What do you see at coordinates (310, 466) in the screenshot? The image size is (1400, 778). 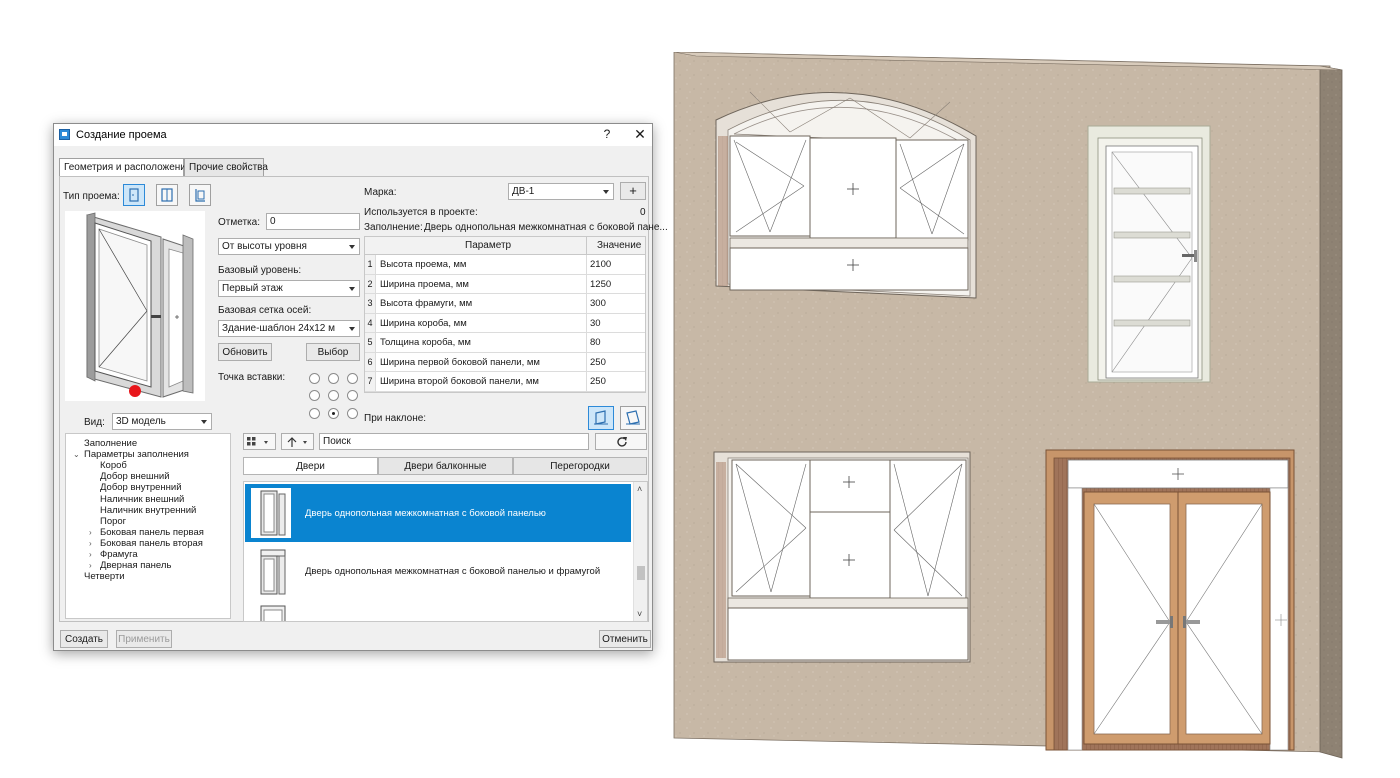 I see `library-tab-doors: Двери` at bounding box center [310, 466].